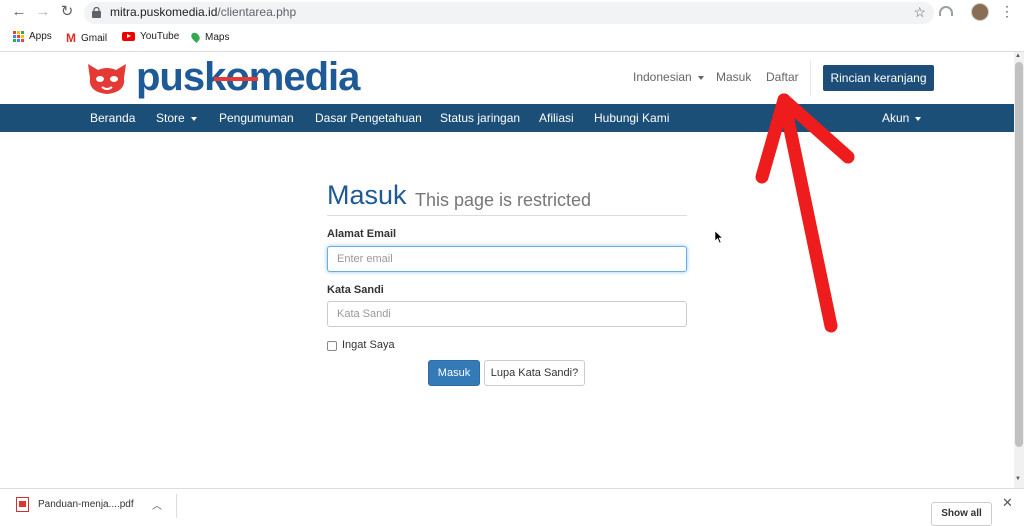  Describe the element at coordinates (1007, 503) in the screenshot. I see `close-icon: ✕` at that location.